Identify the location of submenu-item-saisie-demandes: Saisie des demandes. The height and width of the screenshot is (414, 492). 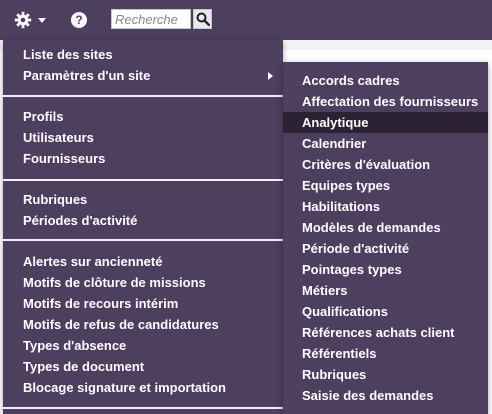
(385, 395).